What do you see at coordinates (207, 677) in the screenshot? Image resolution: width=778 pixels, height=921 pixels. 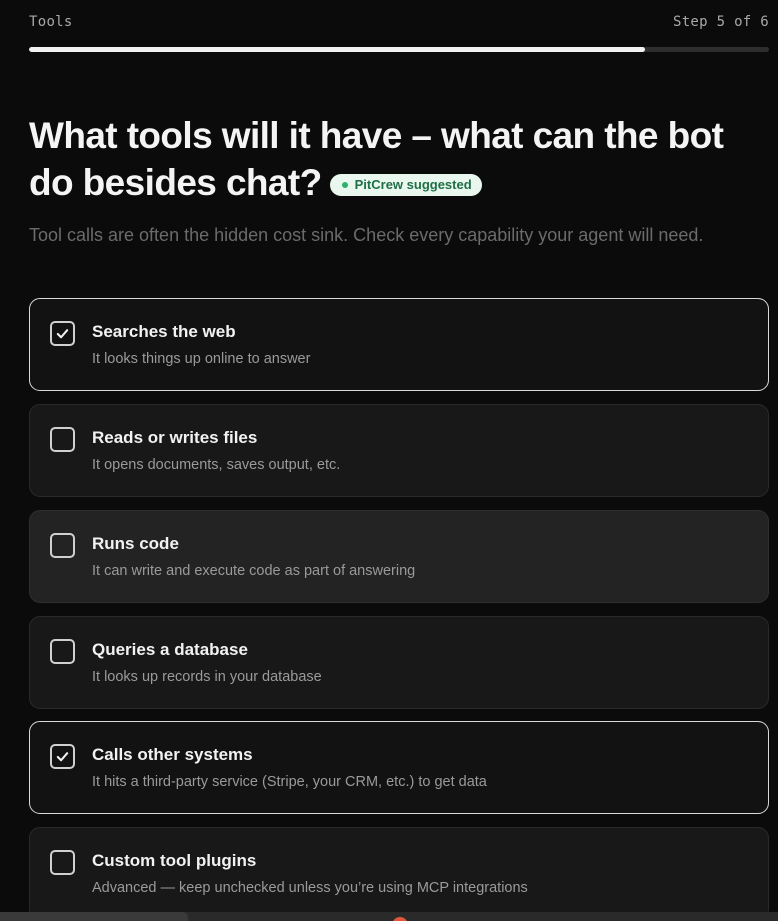 I see `option-description: It looks up records in your database` at bounding box center [207, 677].